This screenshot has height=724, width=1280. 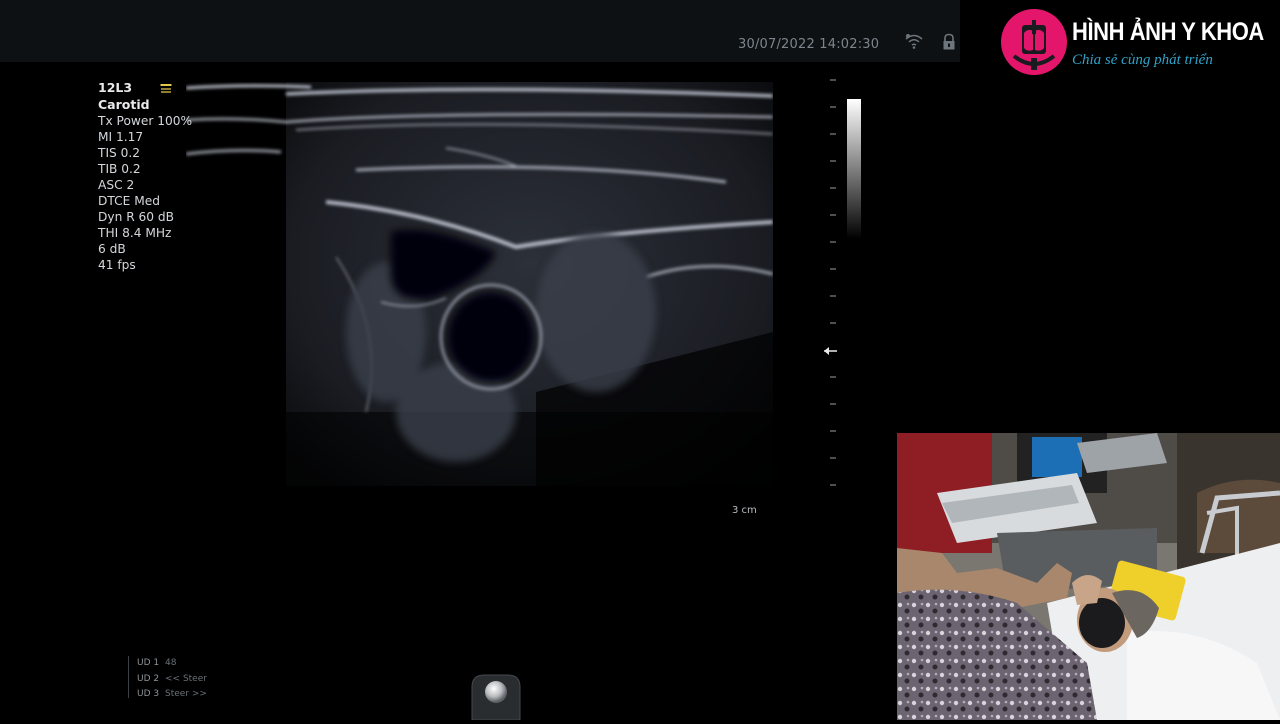 I want to click on ud-row: UD 3 Steer >>, so click(x=172, y=695).